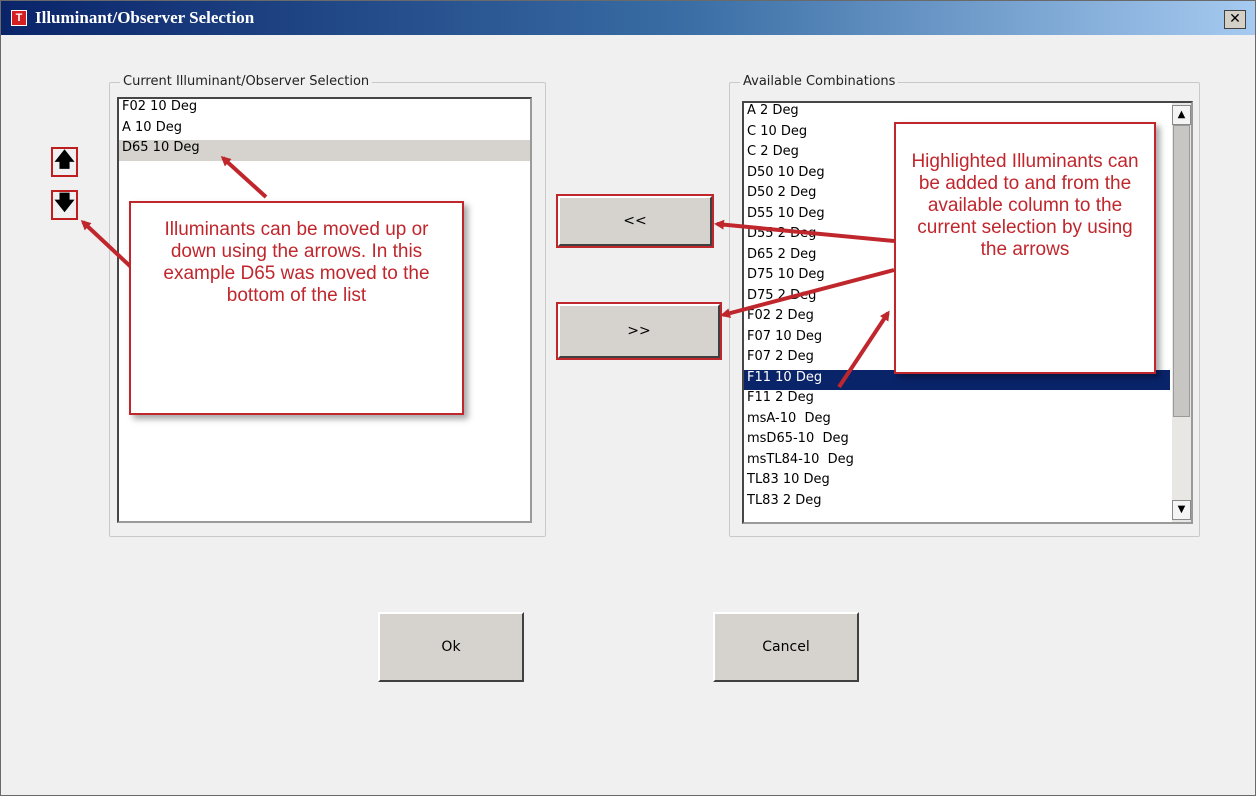  What do you see at coordinates (64, 159) in the screenshot?
I see `arrow-up-icon: 🡅` at bounding box center [64, 159].